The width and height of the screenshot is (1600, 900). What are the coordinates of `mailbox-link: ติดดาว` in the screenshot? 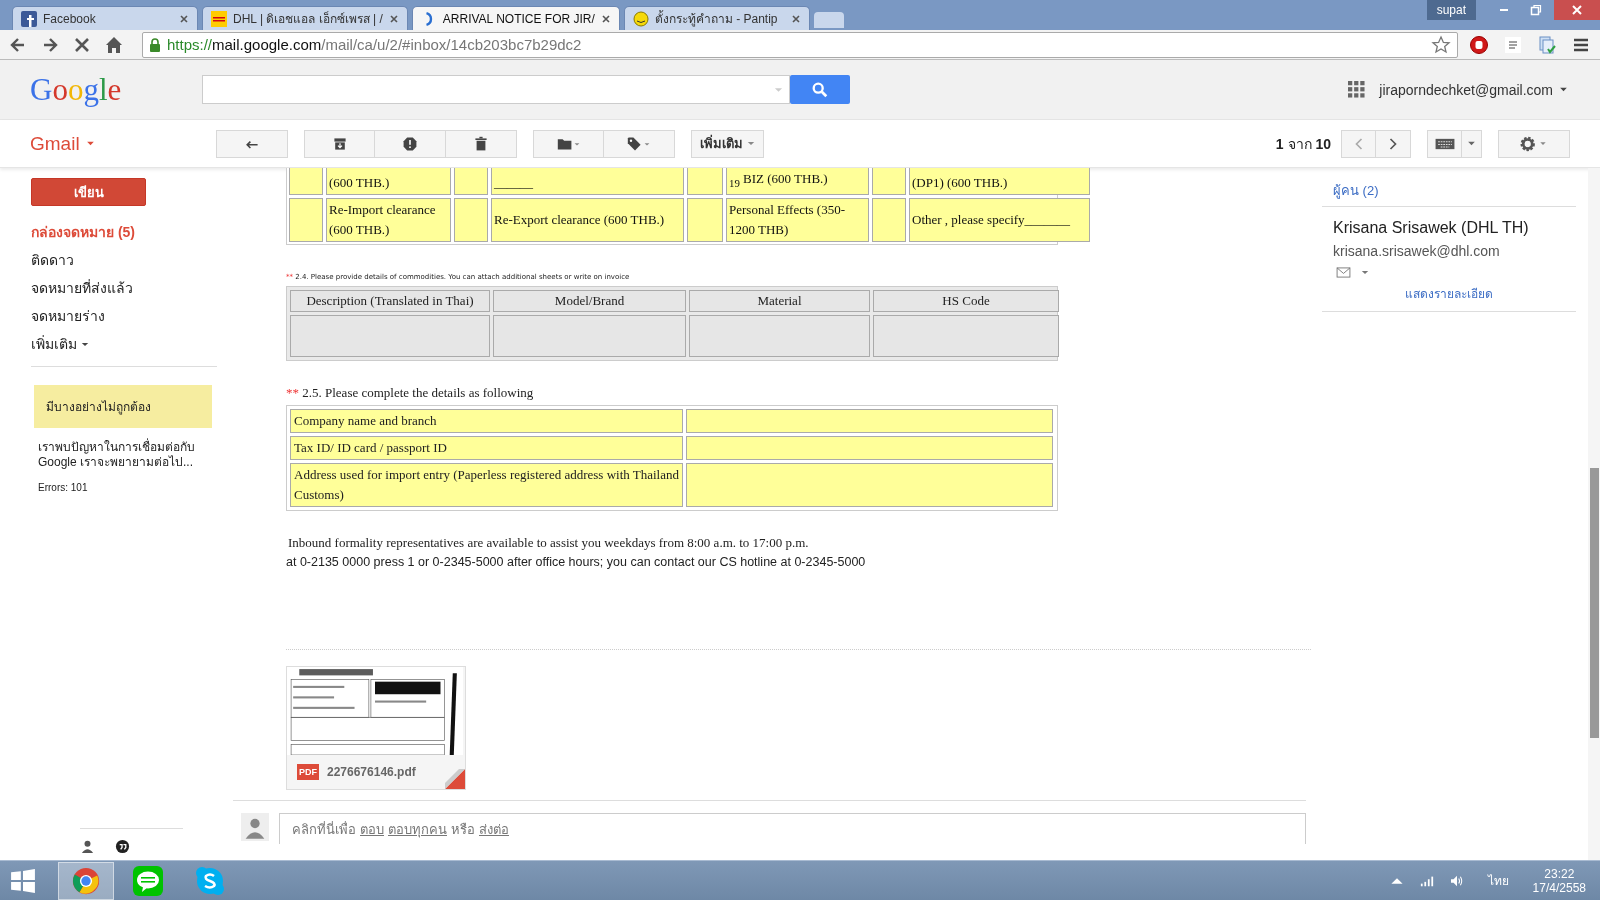 It's located at (116, 260).